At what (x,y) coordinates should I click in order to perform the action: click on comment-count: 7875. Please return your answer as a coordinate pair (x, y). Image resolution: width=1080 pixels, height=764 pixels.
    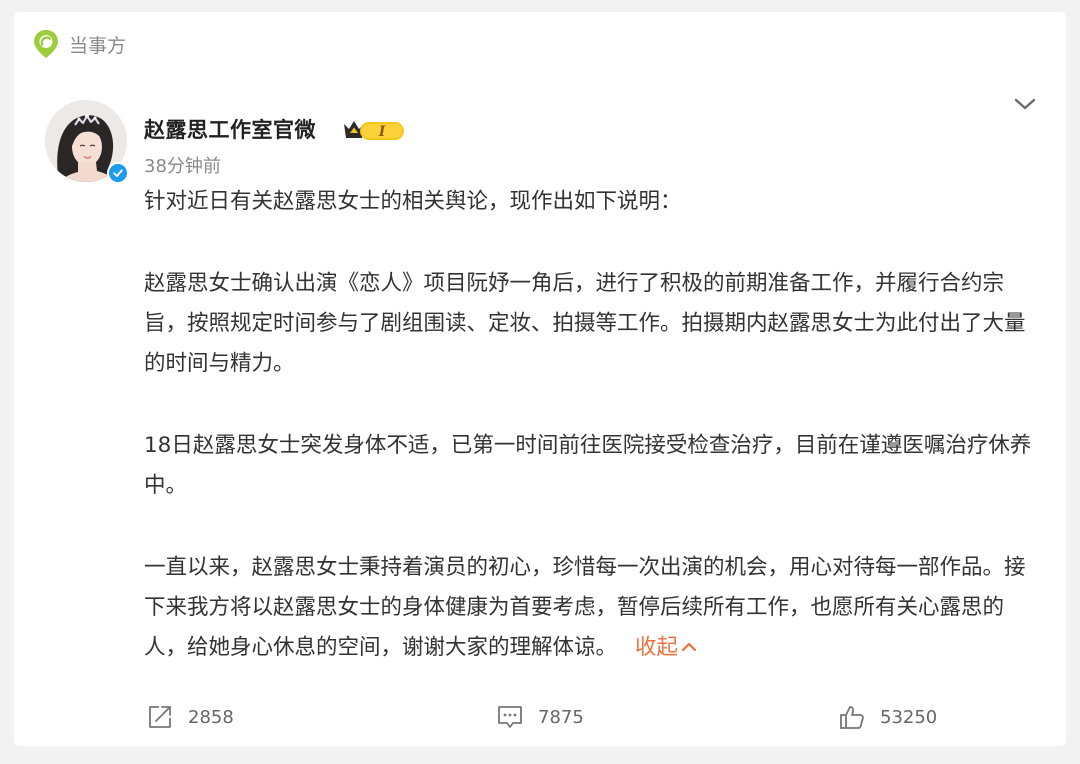
    Looking at the image, I should click on (561, 717).